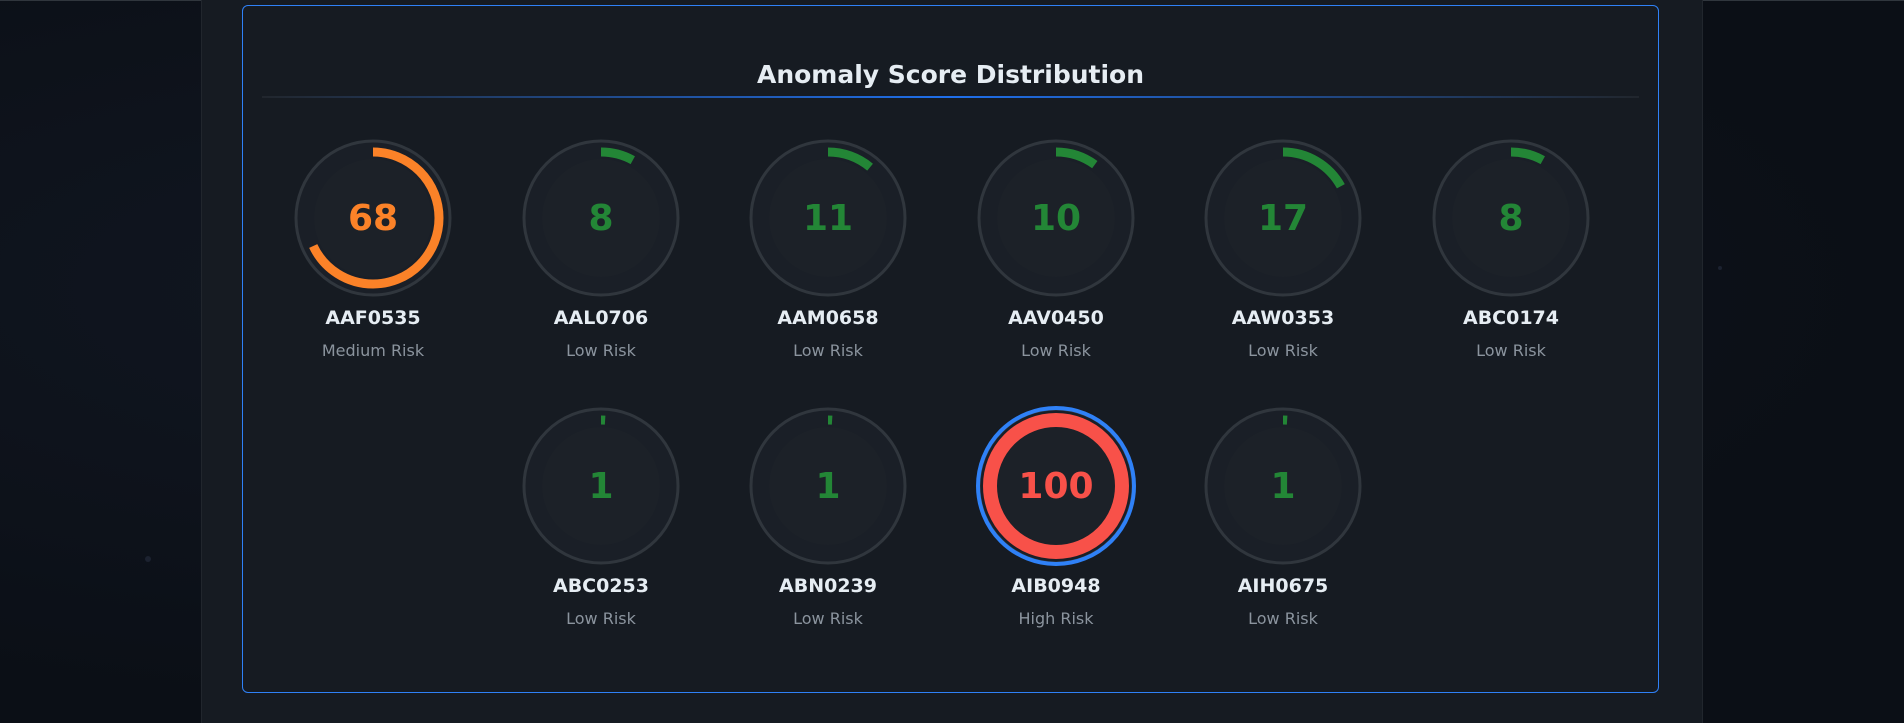 The image size is (1904, 723). I want to click on gauge-score-value: 17, so click(1283, 218).